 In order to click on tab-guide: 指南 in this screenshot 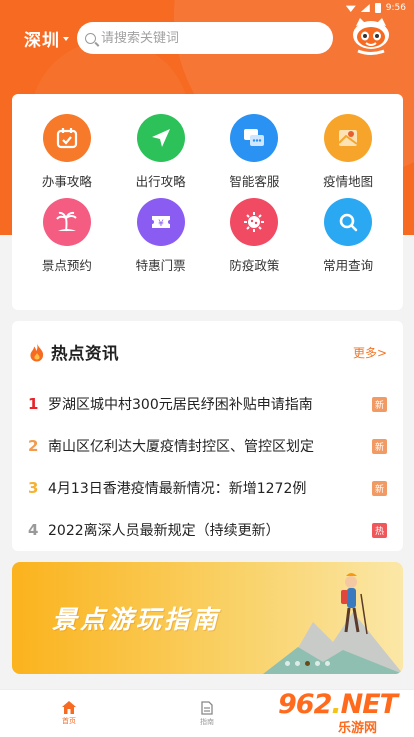, I will do `click(207, 713)`.